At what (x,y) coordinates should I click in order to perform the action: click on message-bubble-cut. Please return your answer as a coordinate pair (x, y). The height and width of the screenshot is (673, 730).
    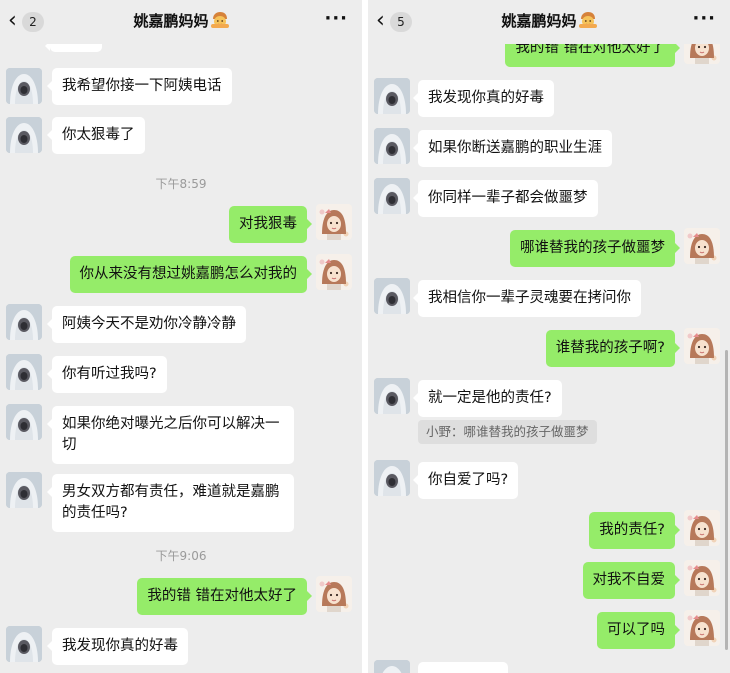
    Looking at the image, I should click on (463, 667).